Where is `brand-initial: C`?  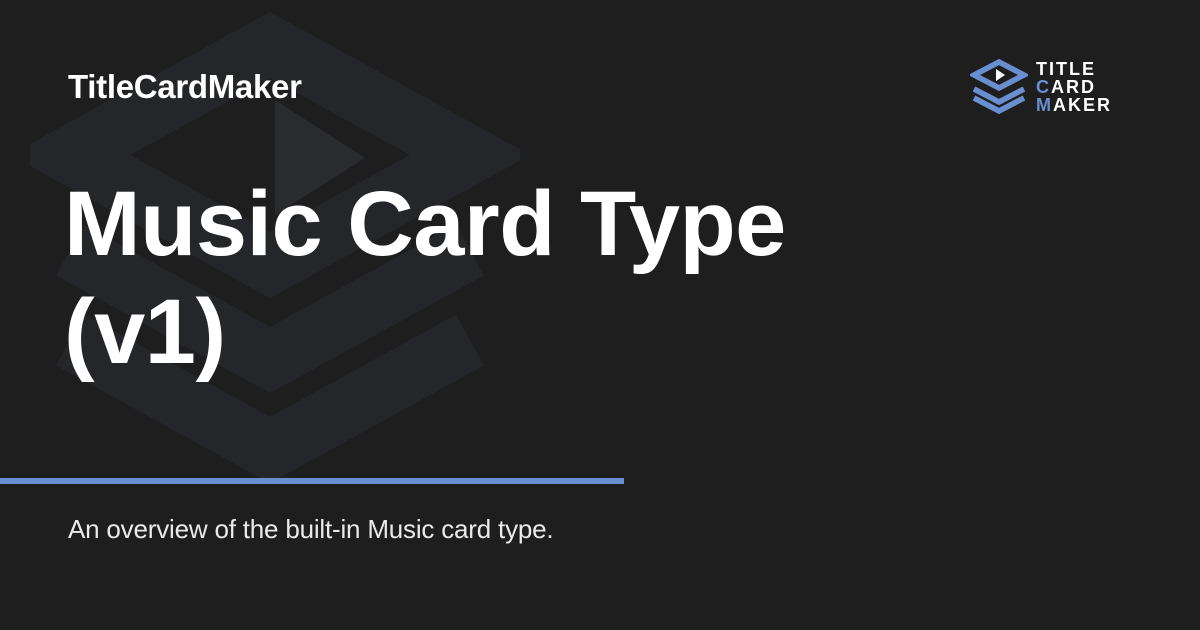 brand-initial: C is located at coordinates (1043, 87).